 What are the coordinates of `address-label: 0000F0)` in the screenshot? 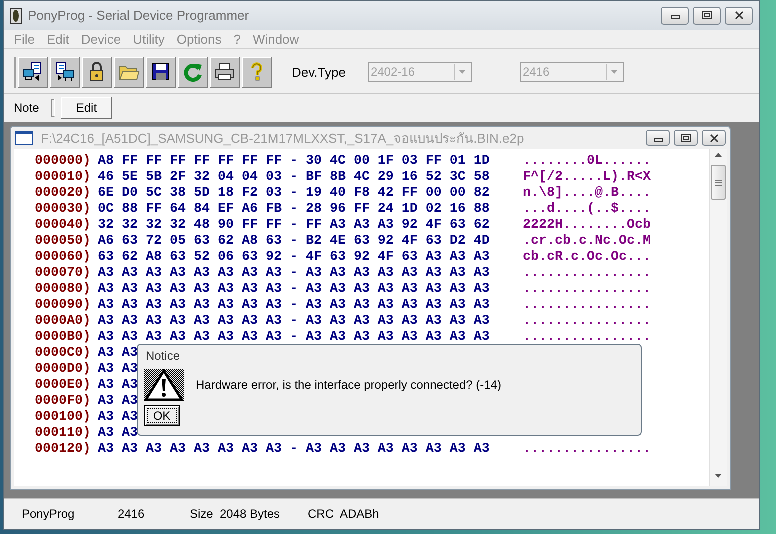 It's located at (63, 402).